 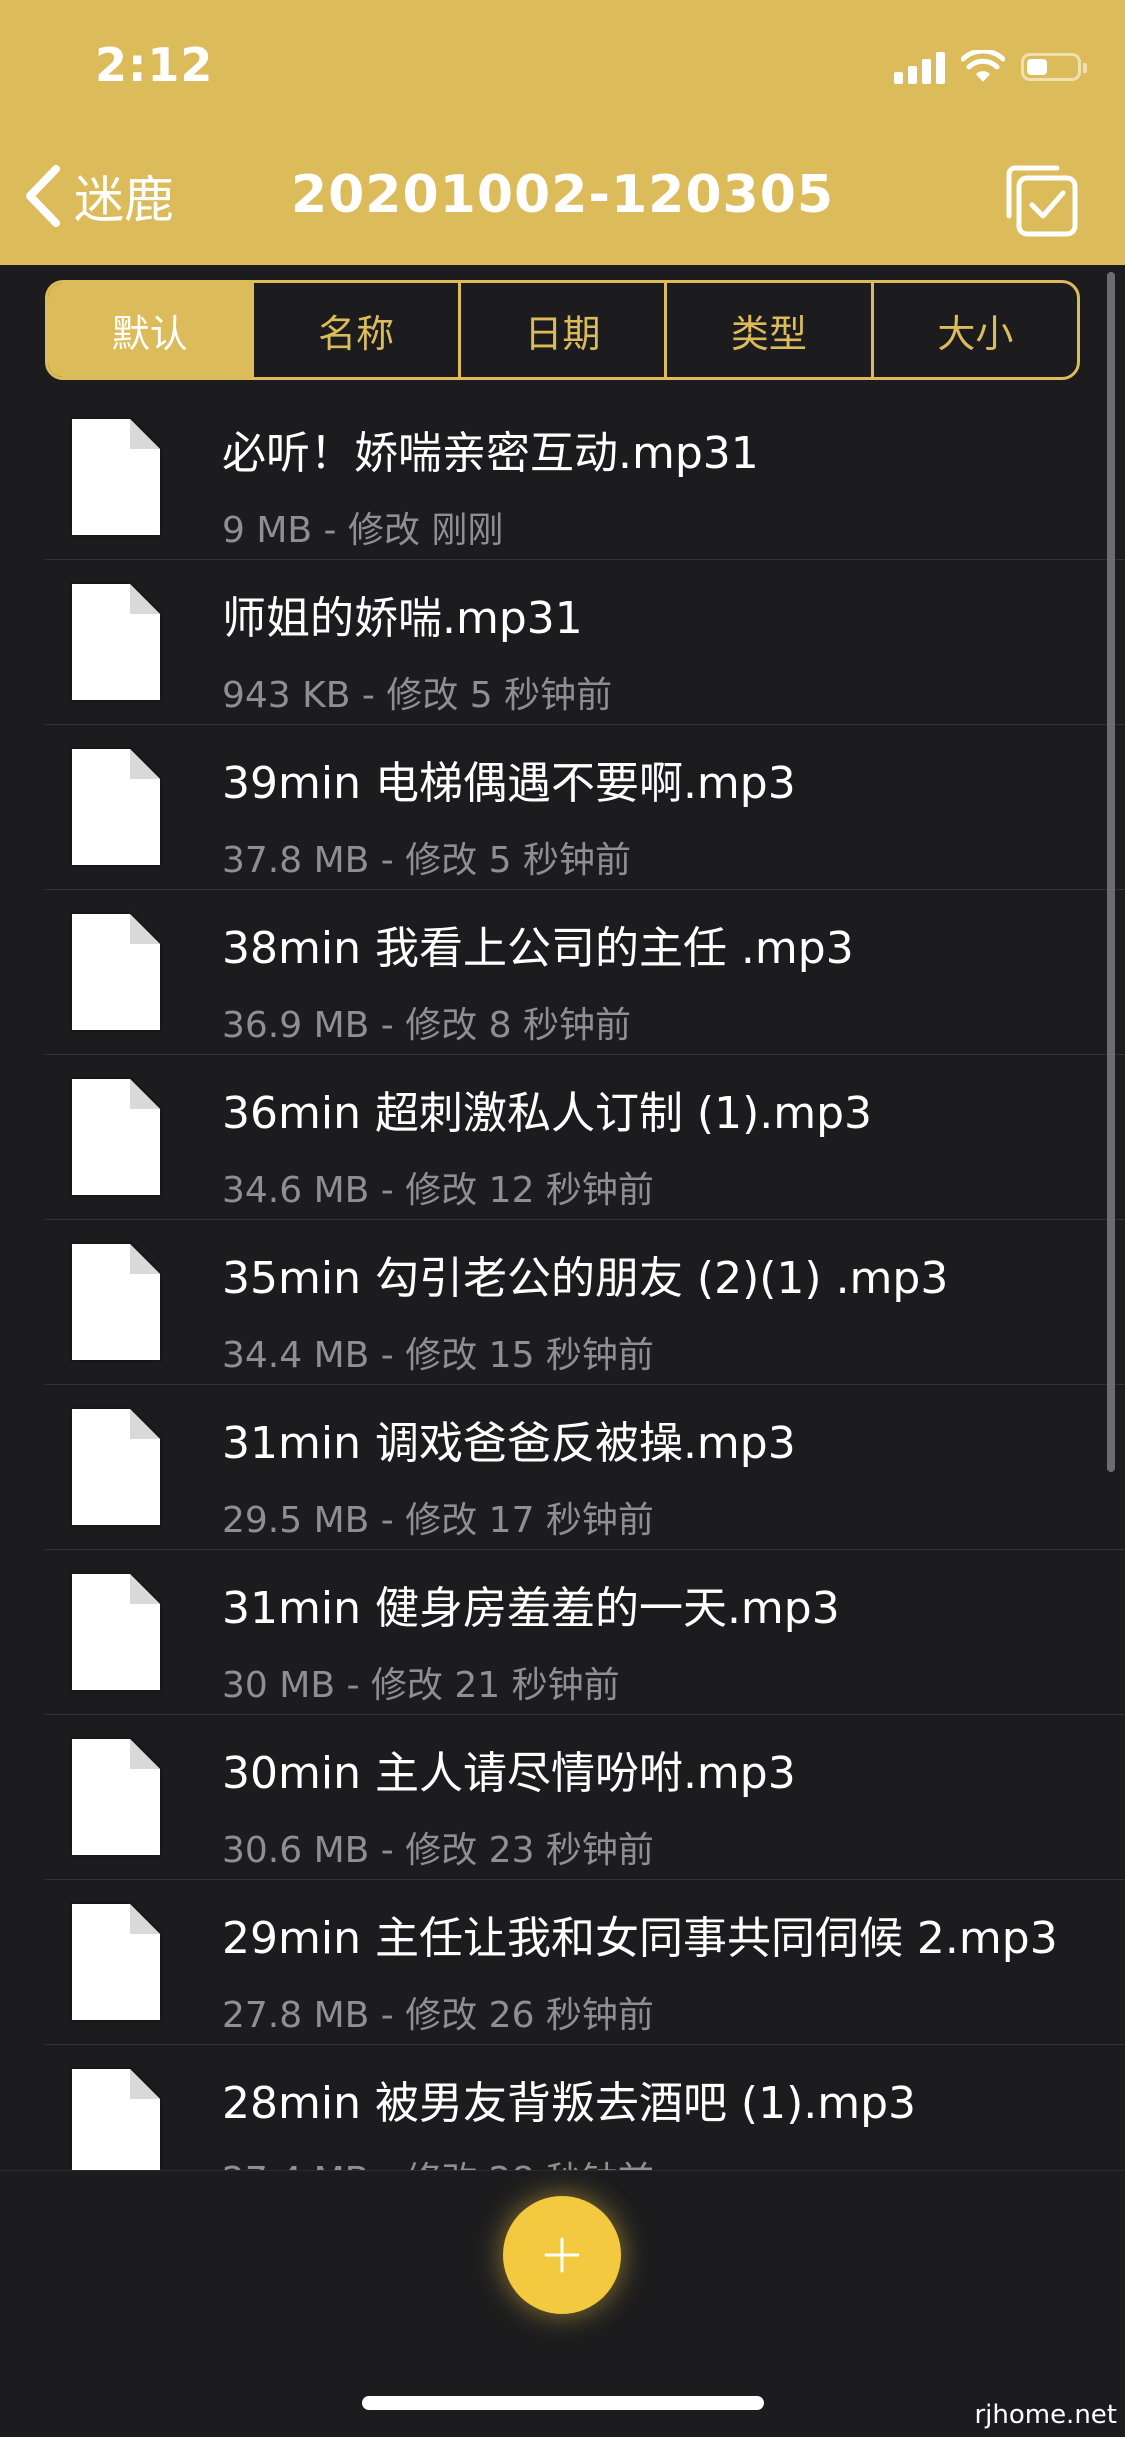 What do you see at coordinates (363, 530) in the screenshot?
I see `file-meta: 9 MB - 修改 刚刚` at bounding box center [363, 530].